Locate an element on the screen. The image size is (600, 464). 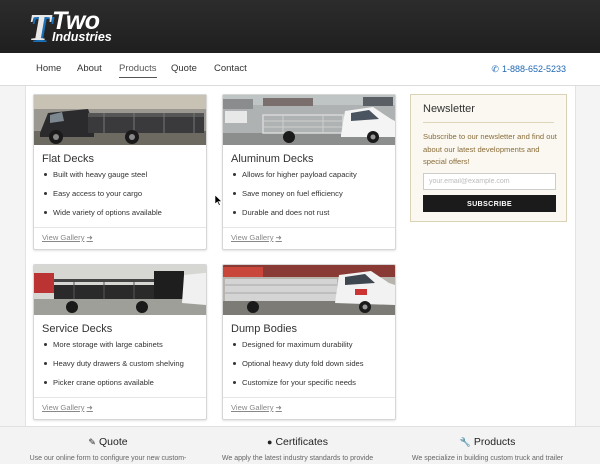
list-item: More storage with large cabinets is located at coordinates (113, 348).